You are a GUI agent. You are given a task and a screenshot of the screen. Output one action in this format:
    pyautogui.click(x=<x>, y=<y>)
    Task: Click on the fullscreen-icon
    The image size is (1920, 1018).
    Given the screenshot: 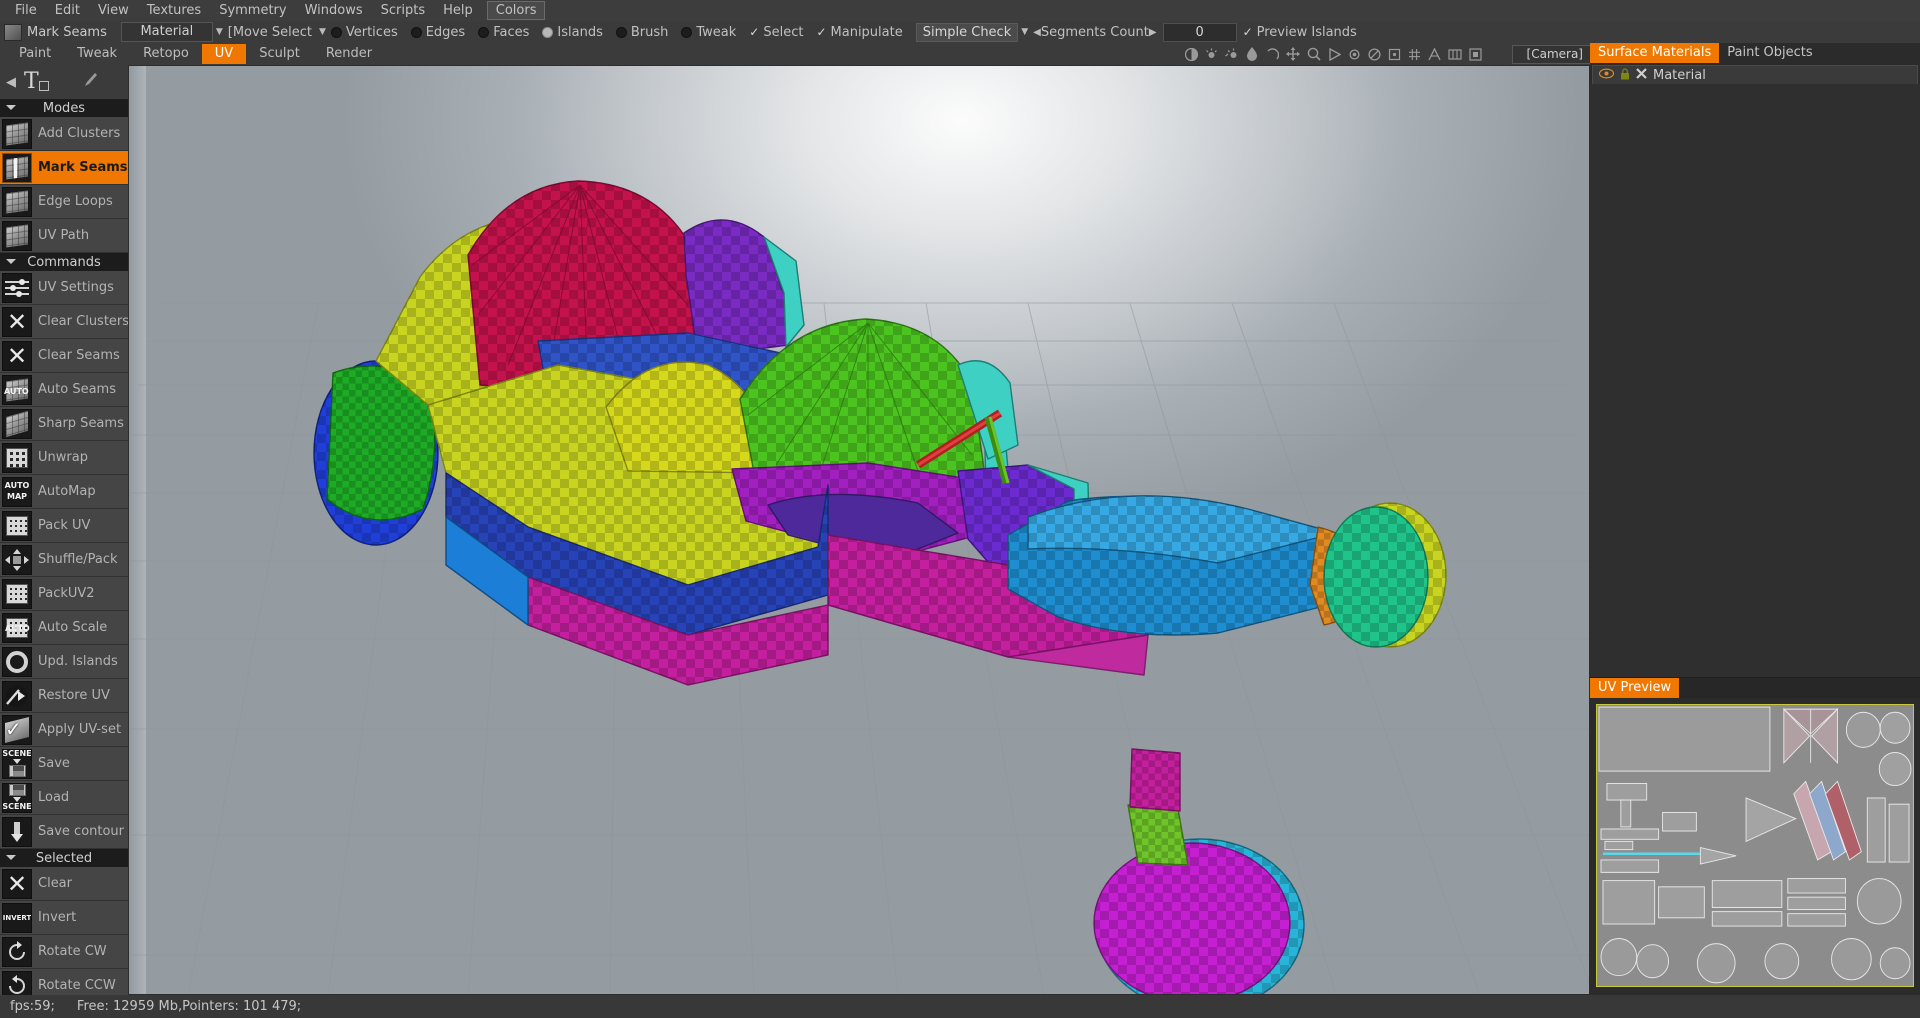 What is the action you would take?
    pyautogui.click(x=1475, y=54)
    